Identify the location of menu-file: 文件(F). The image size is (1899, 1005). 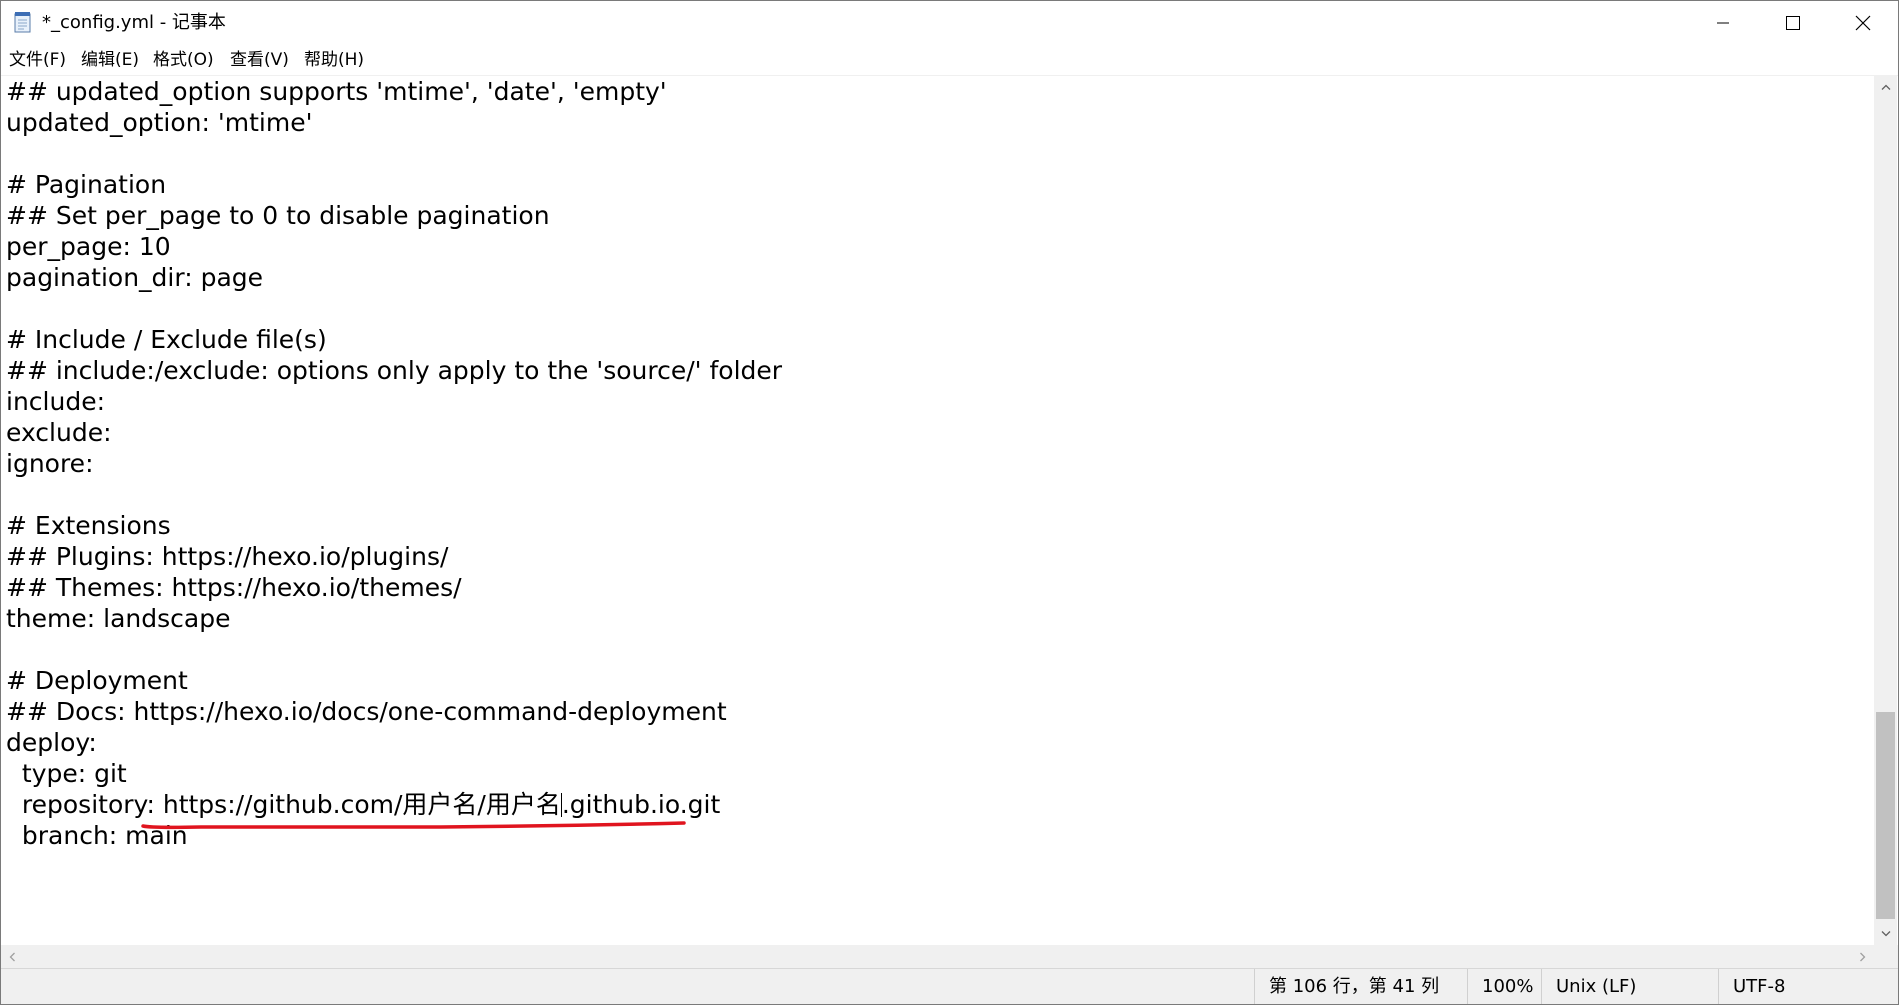
(37, 60).